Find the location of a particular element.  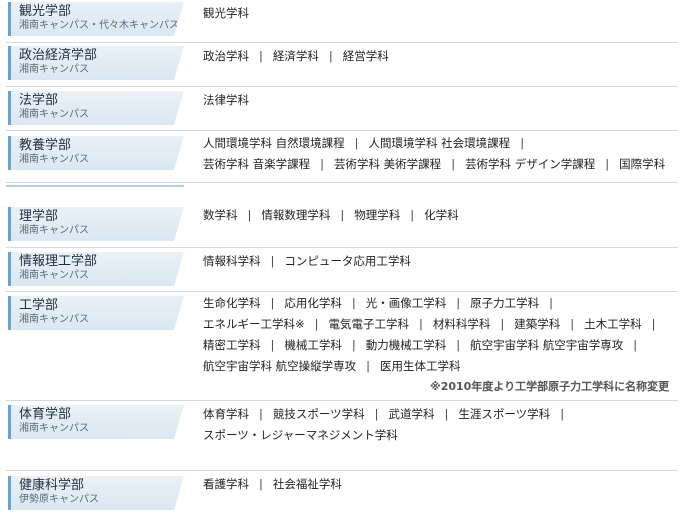

department-link: 経営学科 is located at coordinates (366, 56).